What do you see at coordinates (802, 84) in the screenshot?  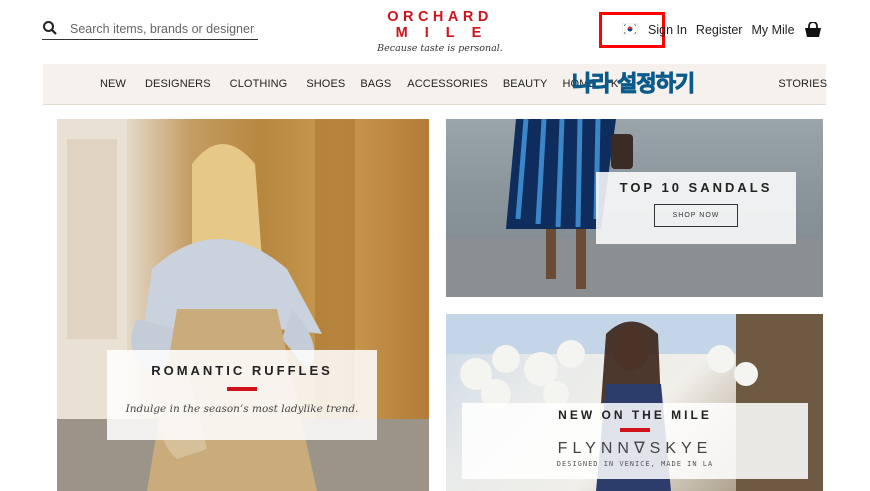 I see `nav-item-stories: STORIES` at bounding box center [802, 84].